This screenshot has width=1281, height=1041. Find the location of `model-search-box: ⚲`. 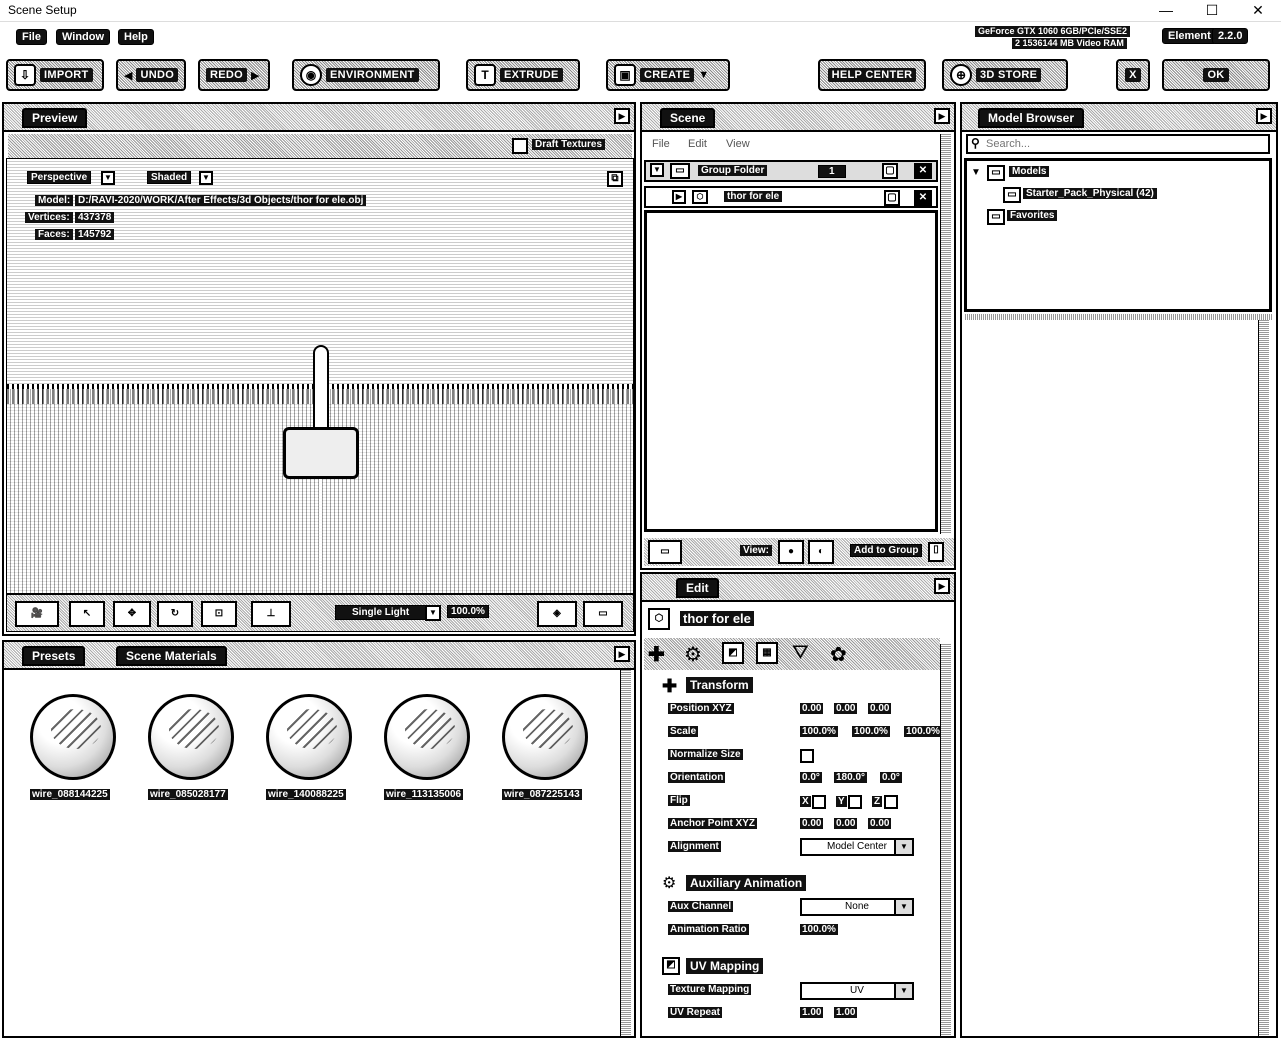

model-search-box: ⚲ is located at coordinates (1118, 144).